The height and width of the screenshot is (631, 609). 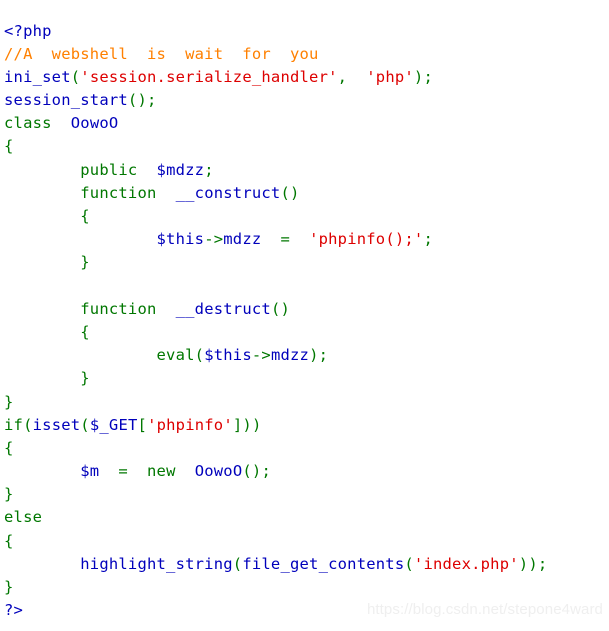 I want to click on string-php: 'php', so click(x=390, y=76).